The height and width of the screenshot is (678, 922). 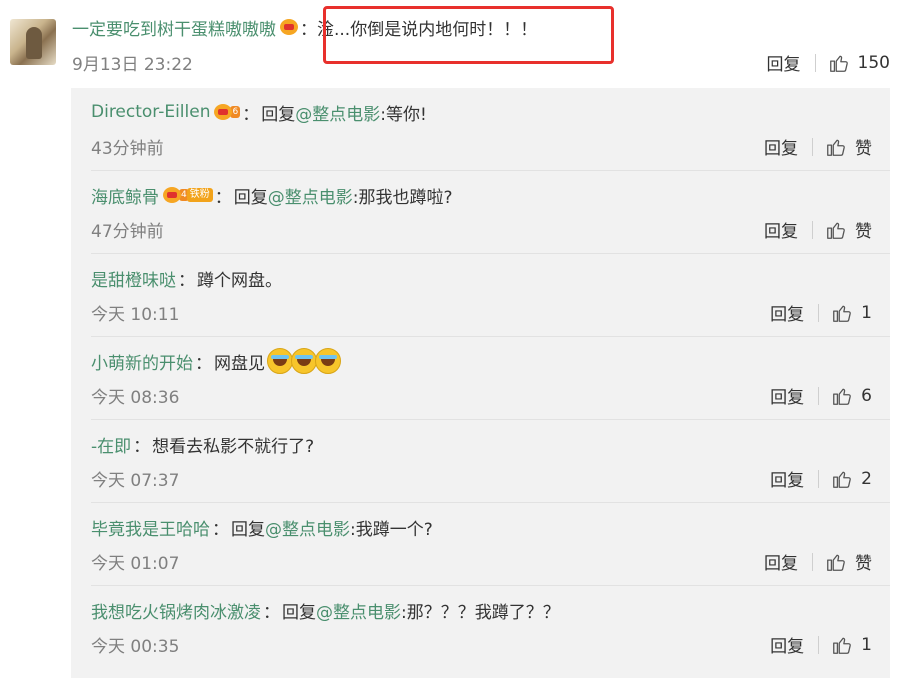 What do you see at coordinates (125, 195) in the screenshot?
I see `reply-username: 海底鲸骨` at bounding box center [125, 195].